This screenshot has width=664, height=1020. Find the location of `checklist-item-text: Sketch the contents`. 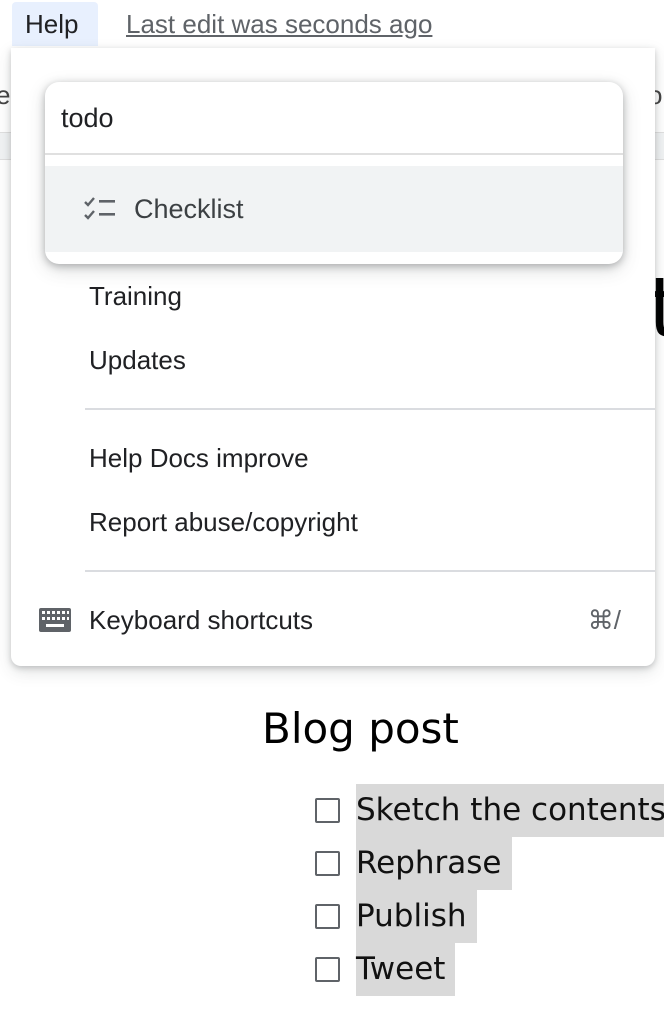

checklist-item-text: Sketch the contents is located at coordinates (510, 810).